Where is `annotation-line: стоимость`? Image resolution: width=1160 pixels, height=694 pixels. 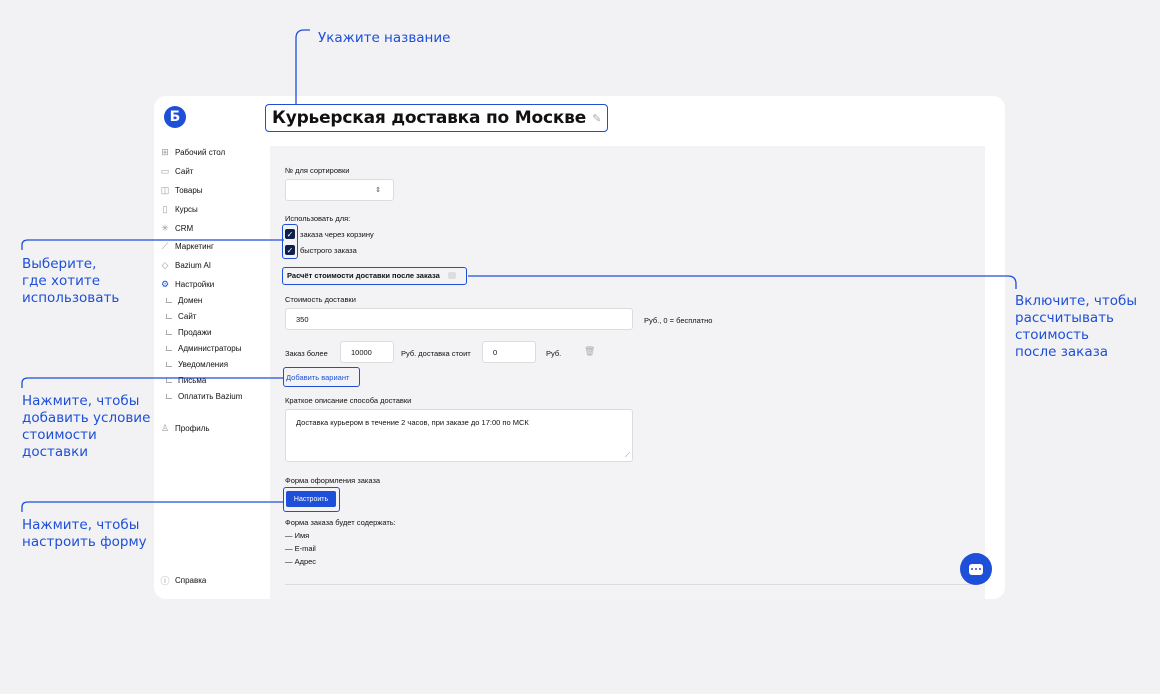
annotation-line: стоимость is located at coordinates (1052, 335).